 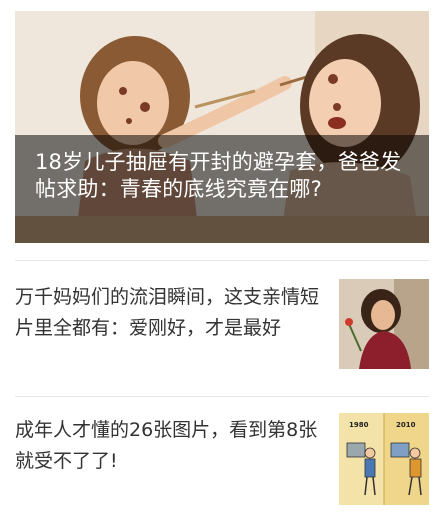 What do you see at coordinates (406, 425) in the screenshot?
I see `thumbnail-year-label: 2010` at bounding box center [406, 425].